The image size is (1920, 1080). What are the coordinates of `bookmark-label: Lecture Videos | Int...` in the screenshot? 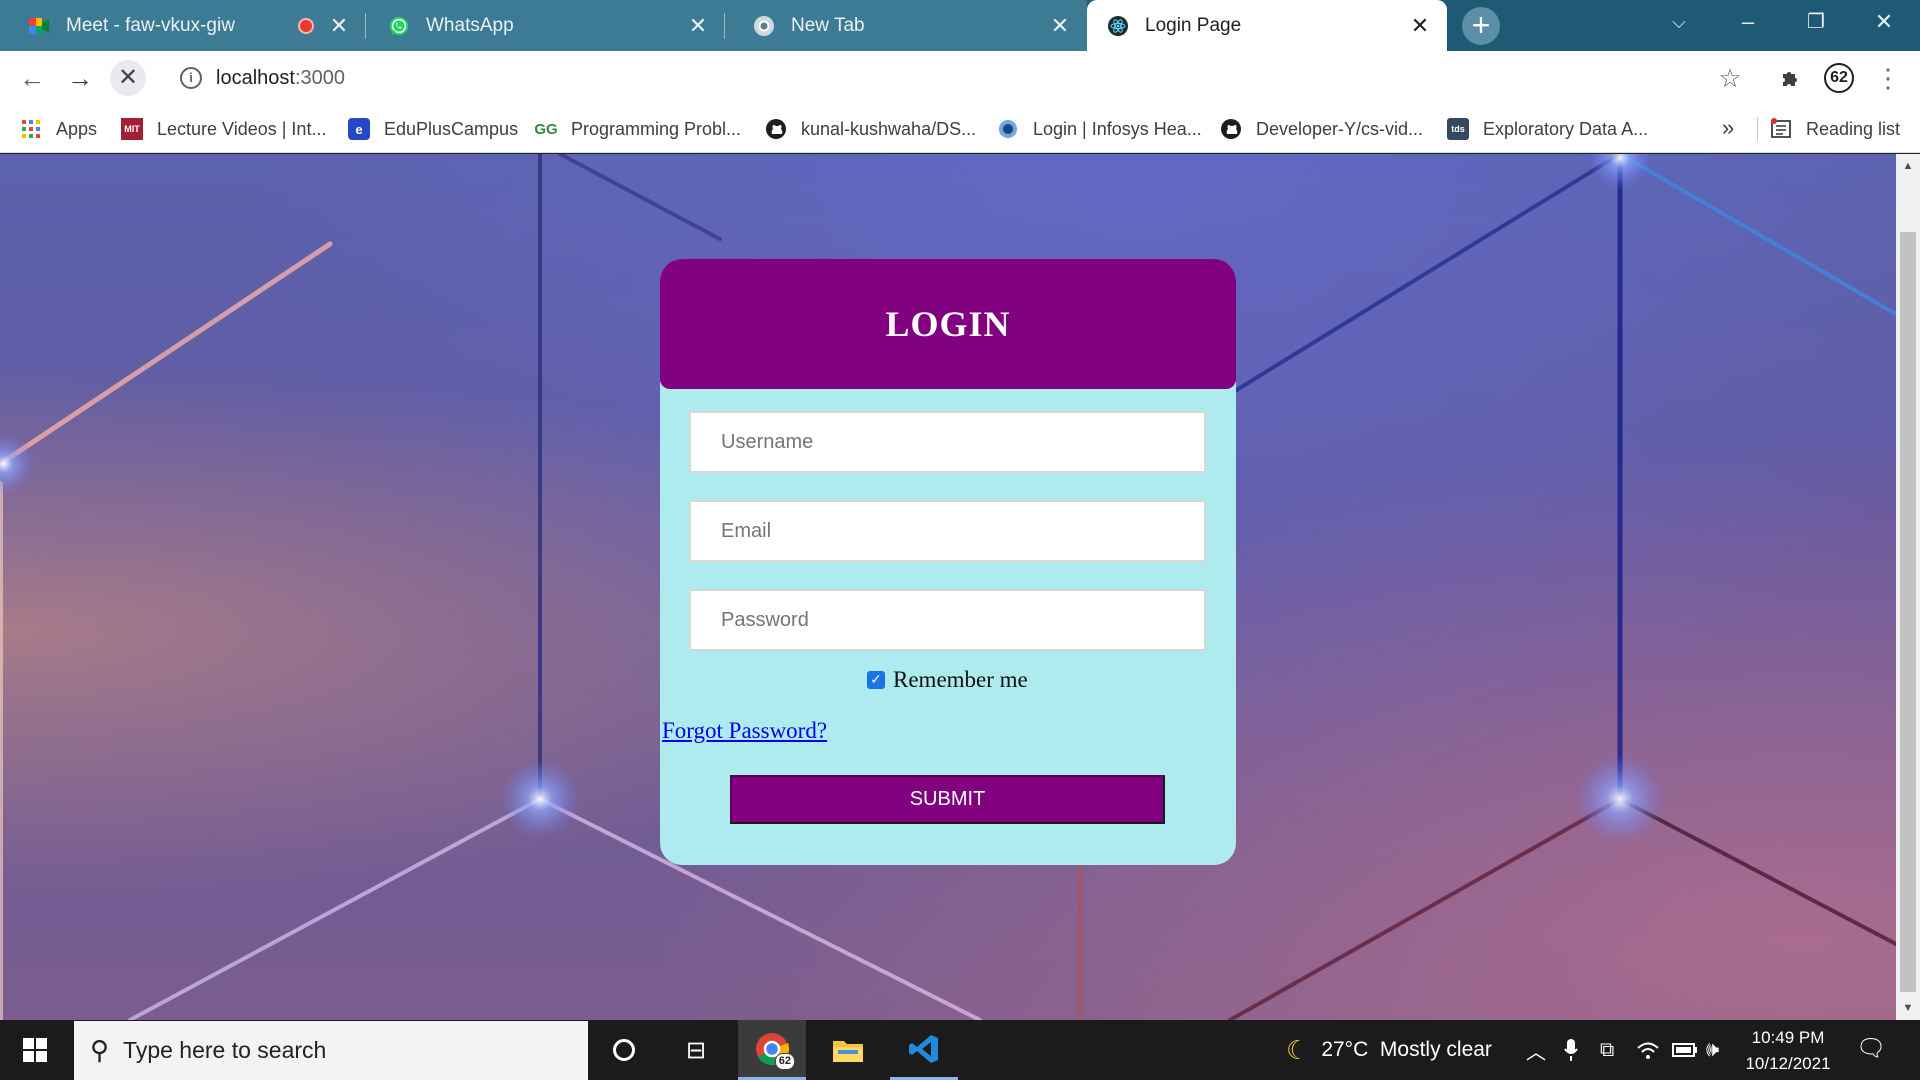 It's located at (242, 128).